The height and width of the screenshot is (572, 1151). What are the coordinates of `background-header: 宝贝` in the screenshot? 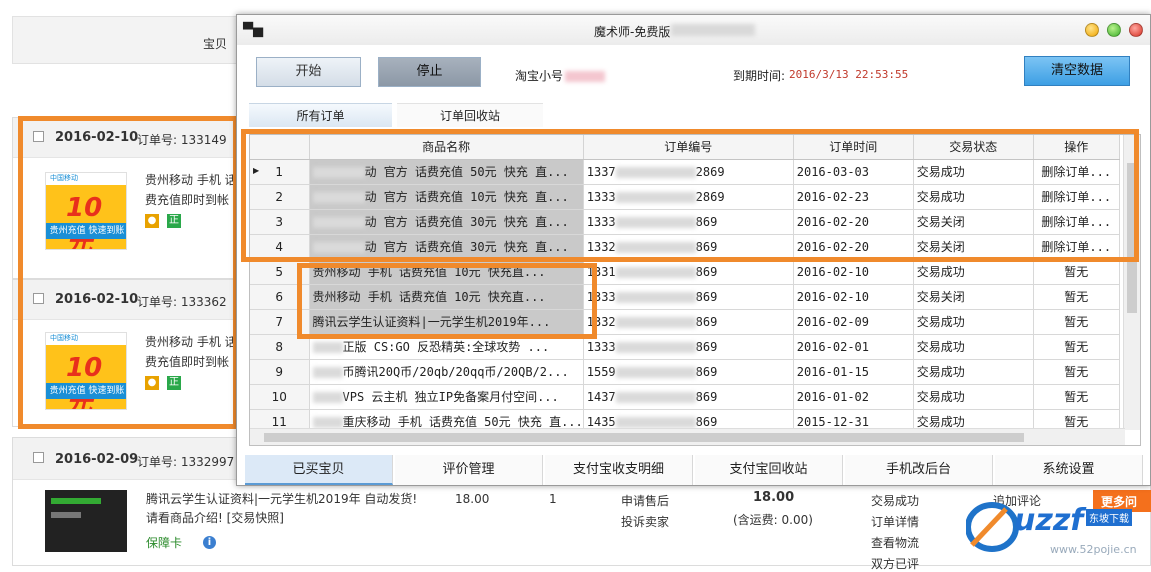 It's located at (127, 40).